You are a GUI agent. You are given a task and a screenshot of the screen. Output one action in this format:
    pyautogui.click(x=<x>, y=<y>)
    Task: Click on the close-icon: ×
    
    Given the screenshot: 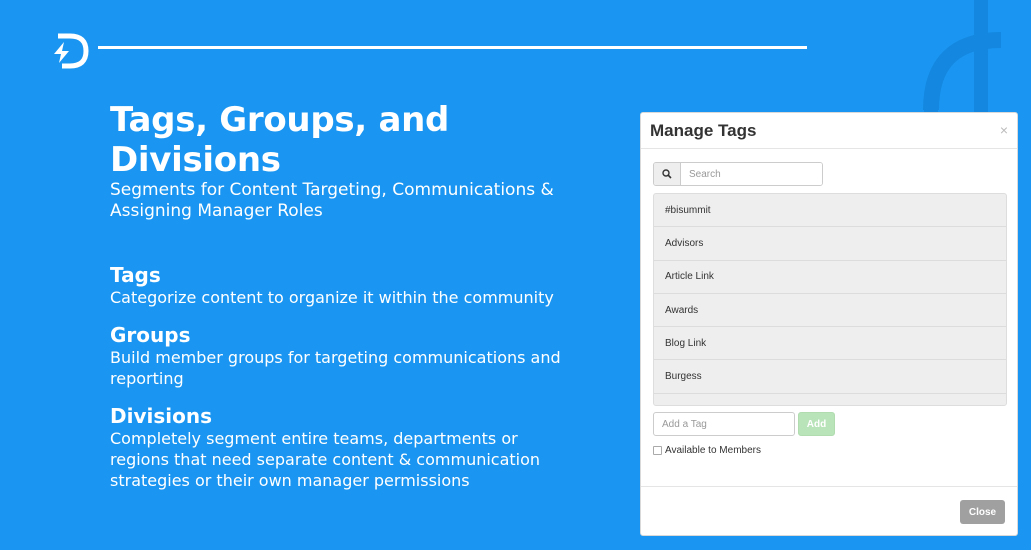 What is the action you would take?
    pyautogui.click(x=1004, y=130)
    